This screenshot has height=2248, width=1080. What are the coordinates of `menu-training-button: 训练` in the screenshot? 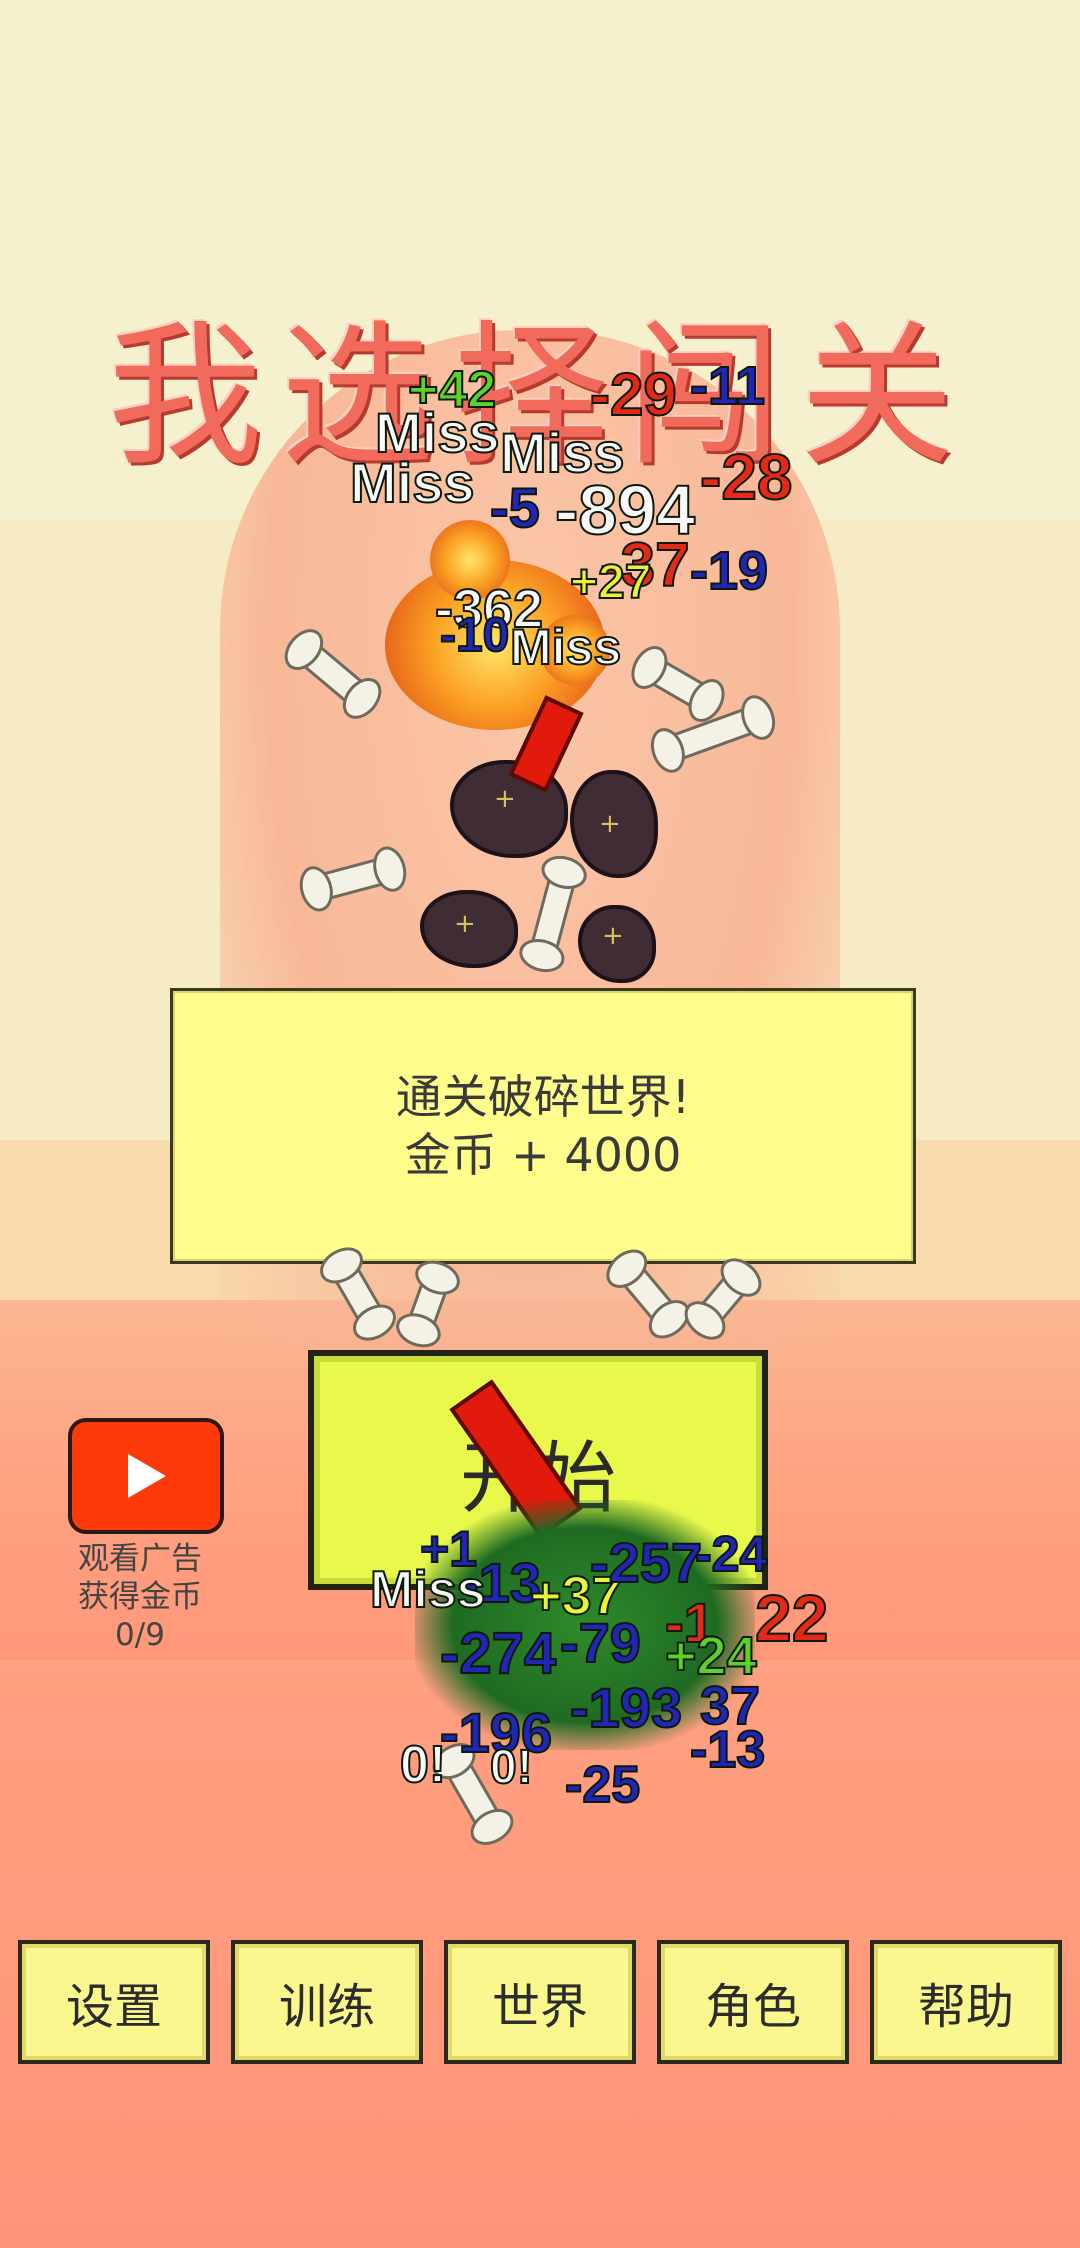 It's located at (327, 2002).